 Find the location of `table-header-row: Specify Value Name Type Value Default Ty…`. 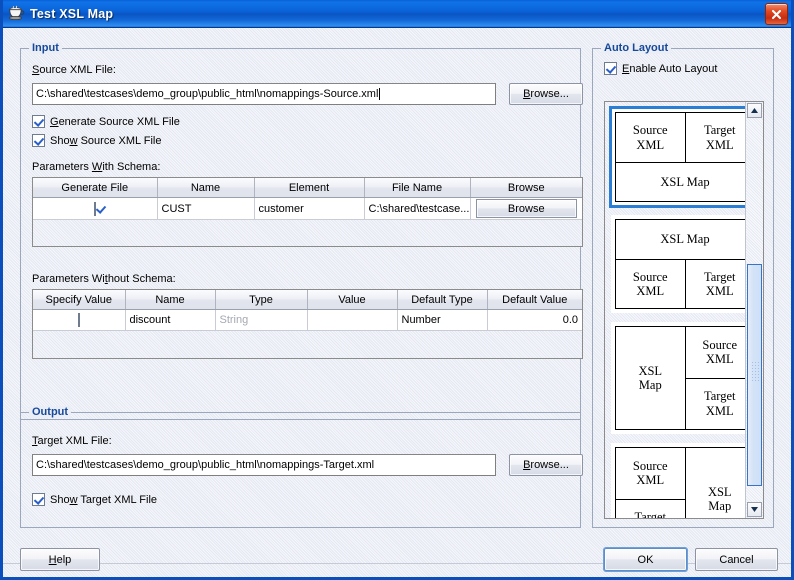

table-header-row: Specify Value Name Type Value Default Ty… is located at coordinates (307, 300).